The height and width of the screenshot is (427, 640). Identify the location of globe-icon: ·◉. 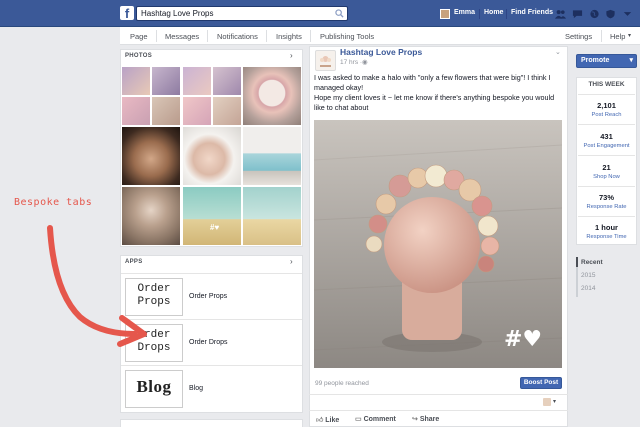
(363, 62).